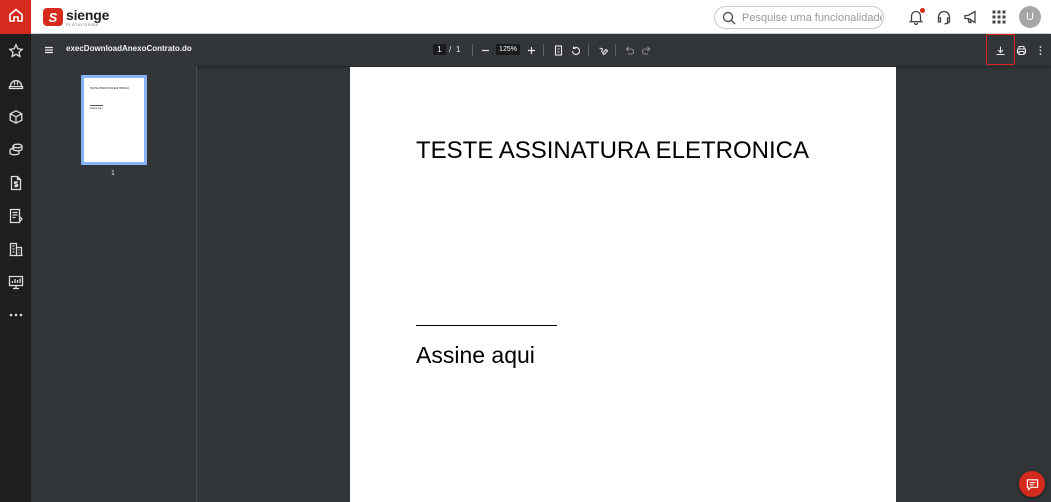 This screenshot has width=1051, height=502. I want to click on report-icon, so click(16, 215).